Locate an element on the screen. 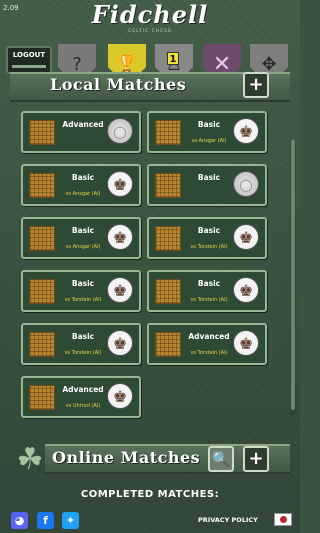 The width and height of the screenshot is (320, 533). match-list-scrollbar is located at coordinates (293, 277).